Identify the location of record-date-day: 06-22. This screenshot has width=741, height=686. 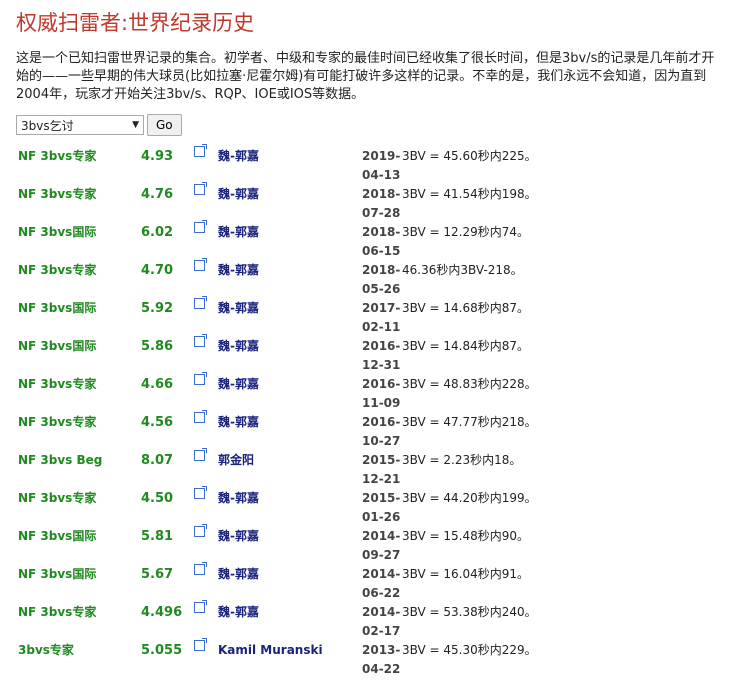
(381, 593).